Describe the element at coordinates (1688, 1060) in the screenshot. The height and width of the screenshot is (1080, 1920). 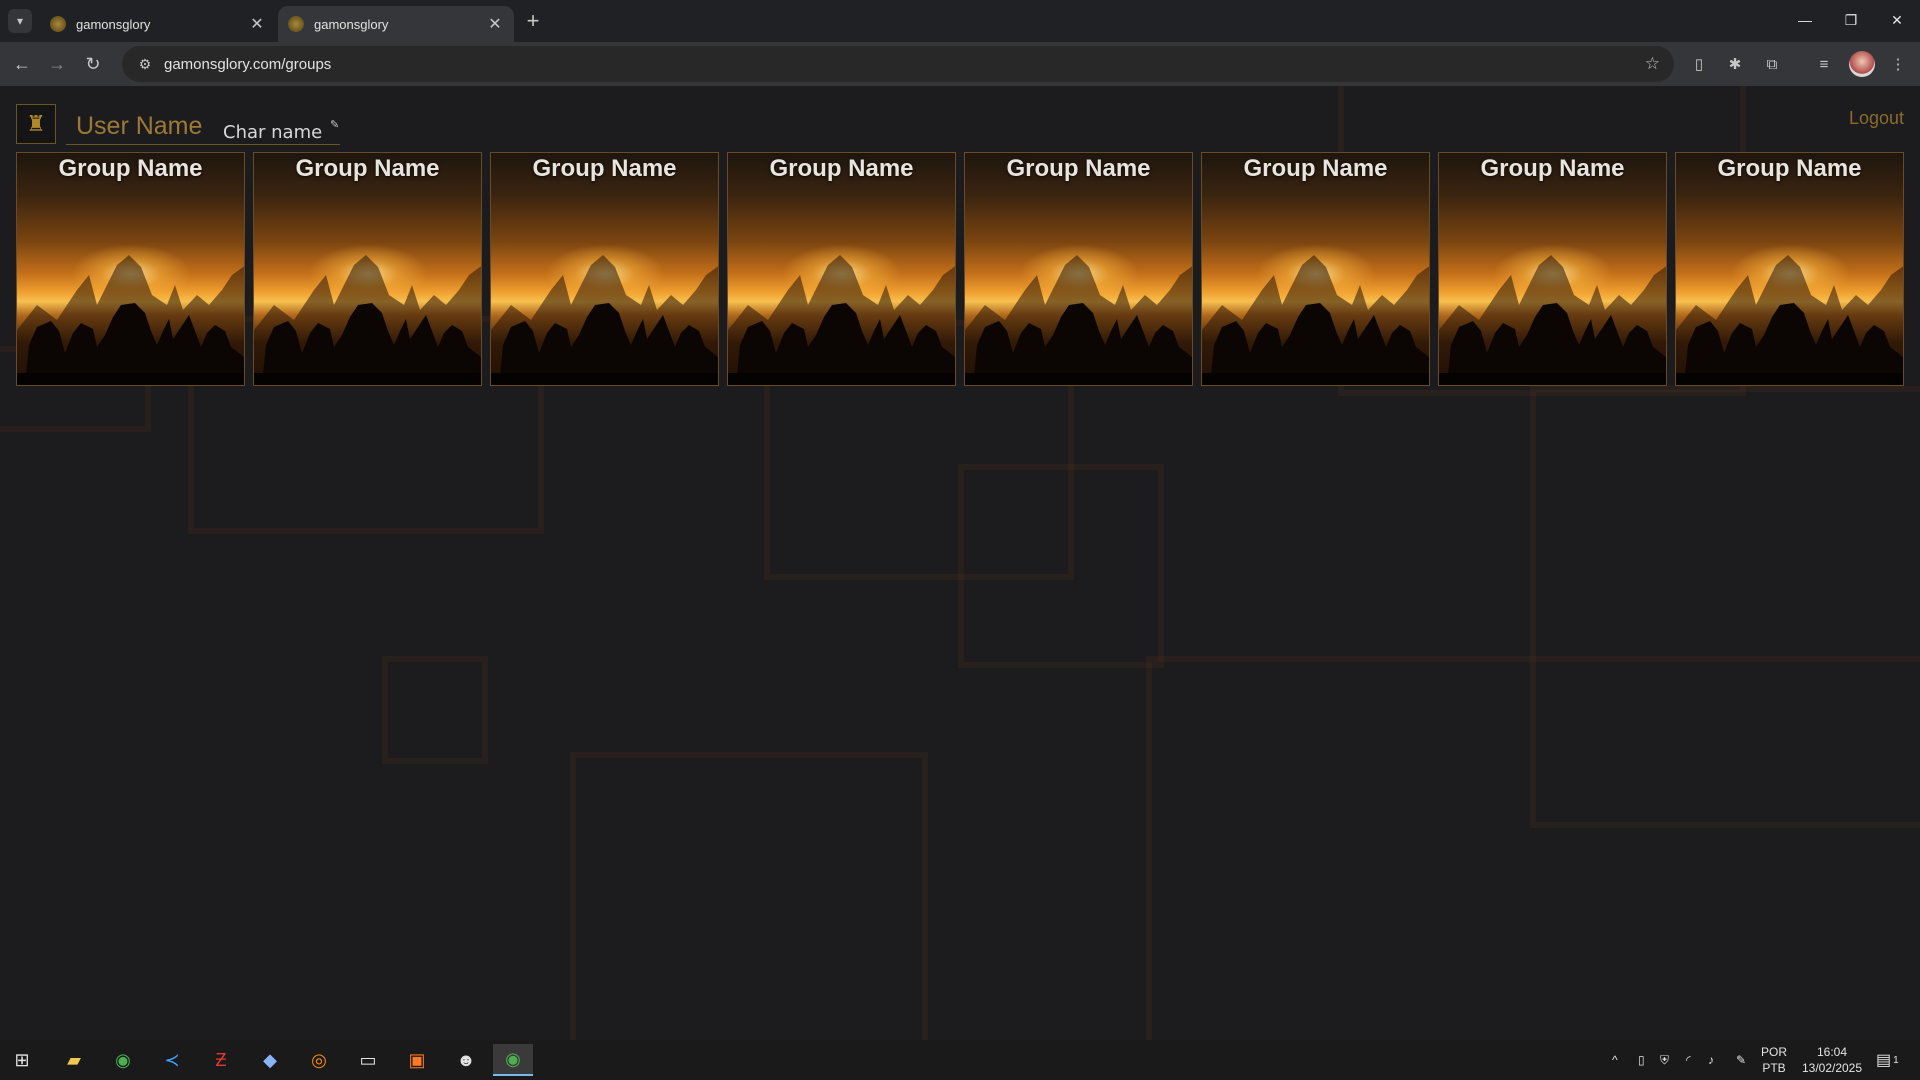
I see `network-icon: ◜` at that location.